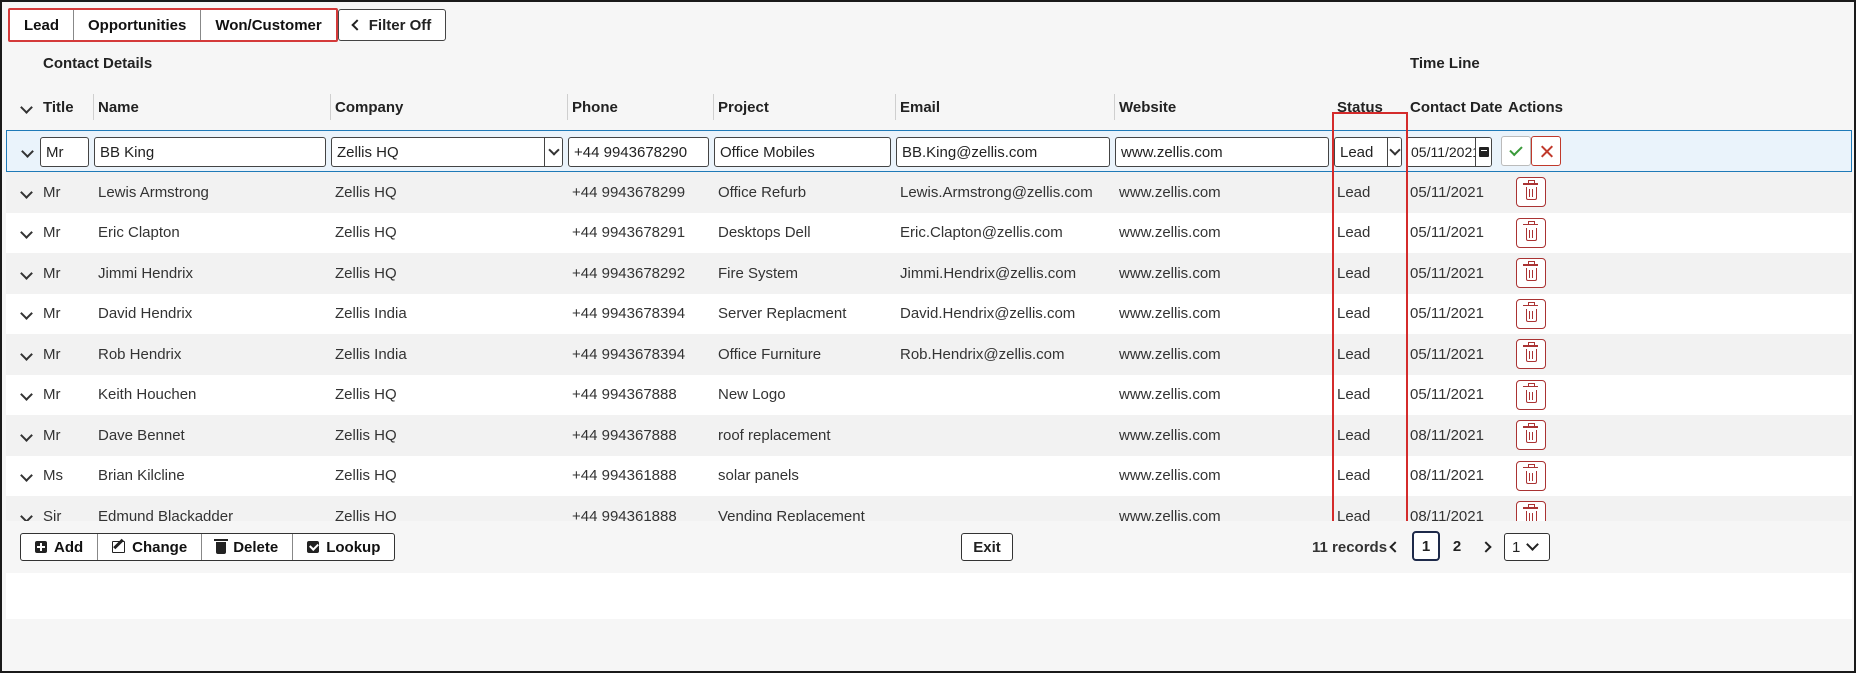 The image size is (1856, 673). Describe the element at coordinates (1222, 152) in the screenshot. I see `website-field: www.zellis.com` at that location.